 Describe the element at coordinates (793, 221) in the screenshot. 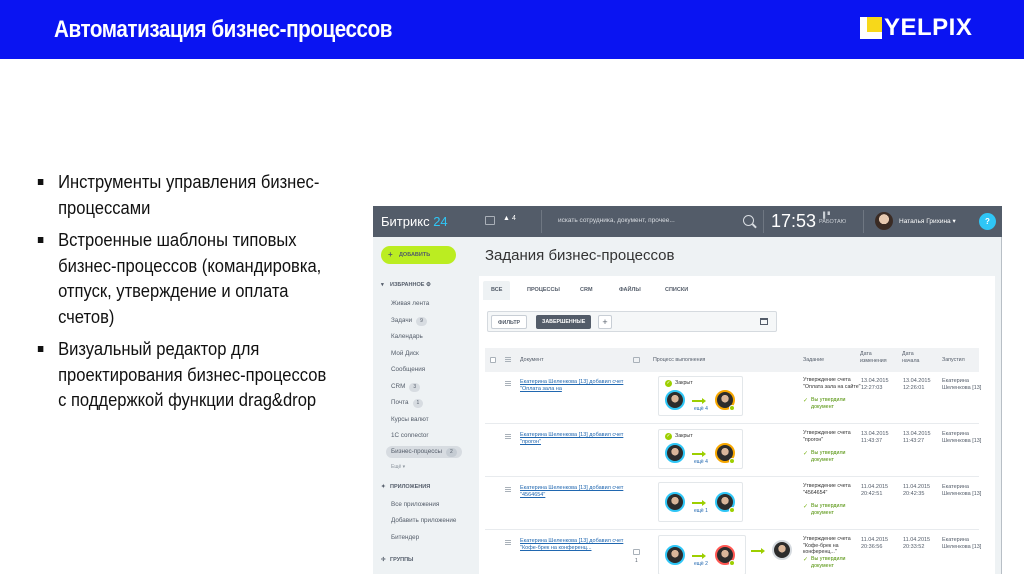

I see `clock: 17:53` at that location.